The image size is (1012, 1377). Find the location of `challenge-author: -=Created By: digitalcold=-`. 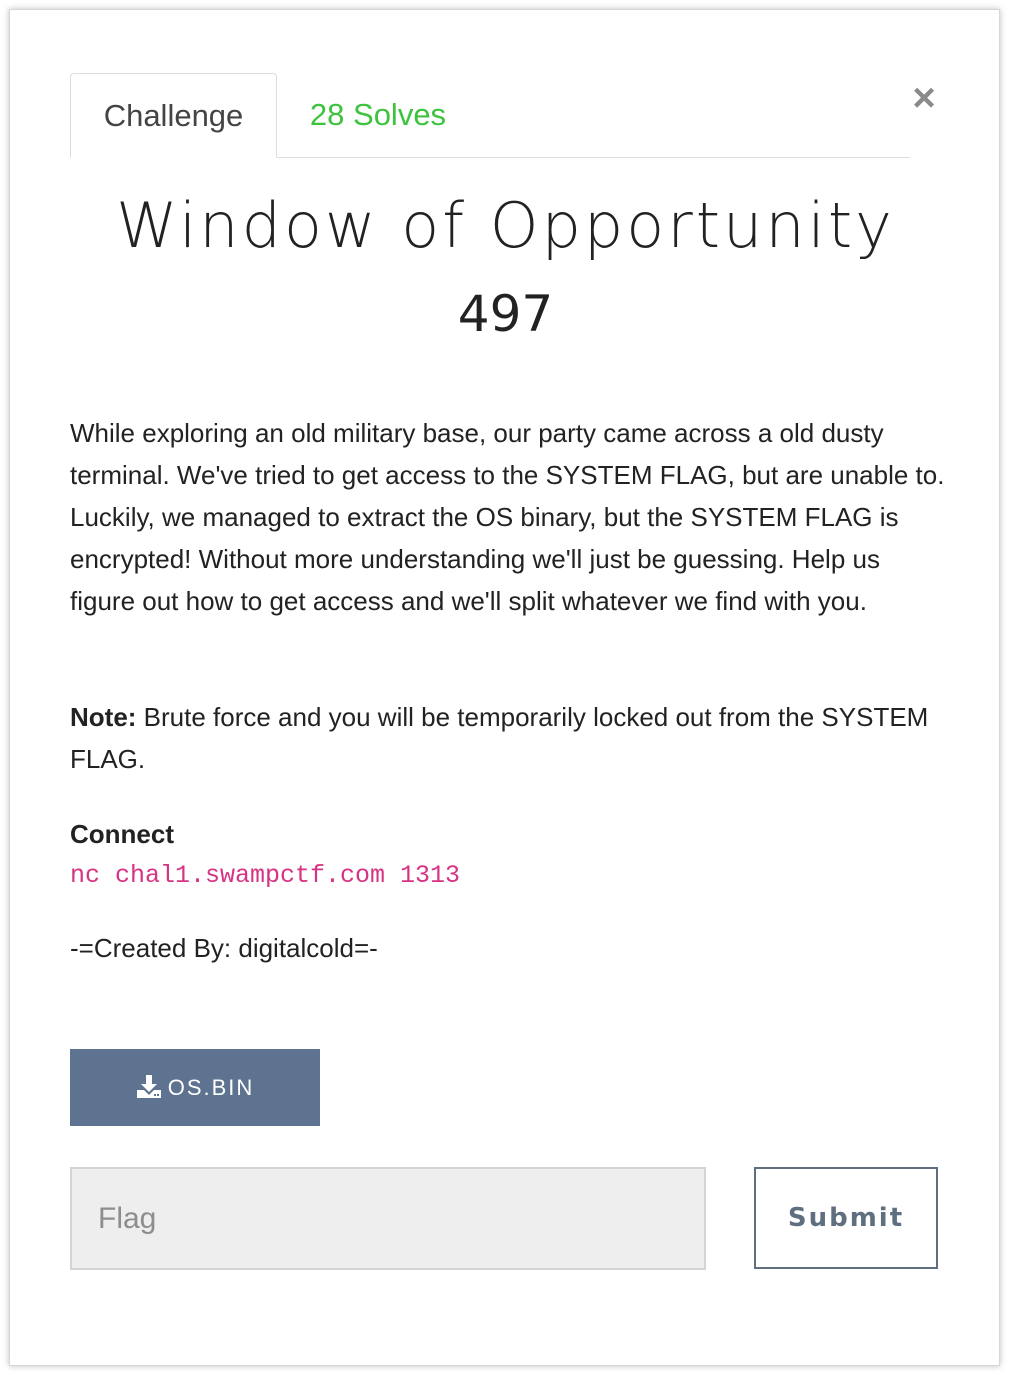

challenge-author: -=Created By: digitalcold=- is located at coordinates (224, 948).